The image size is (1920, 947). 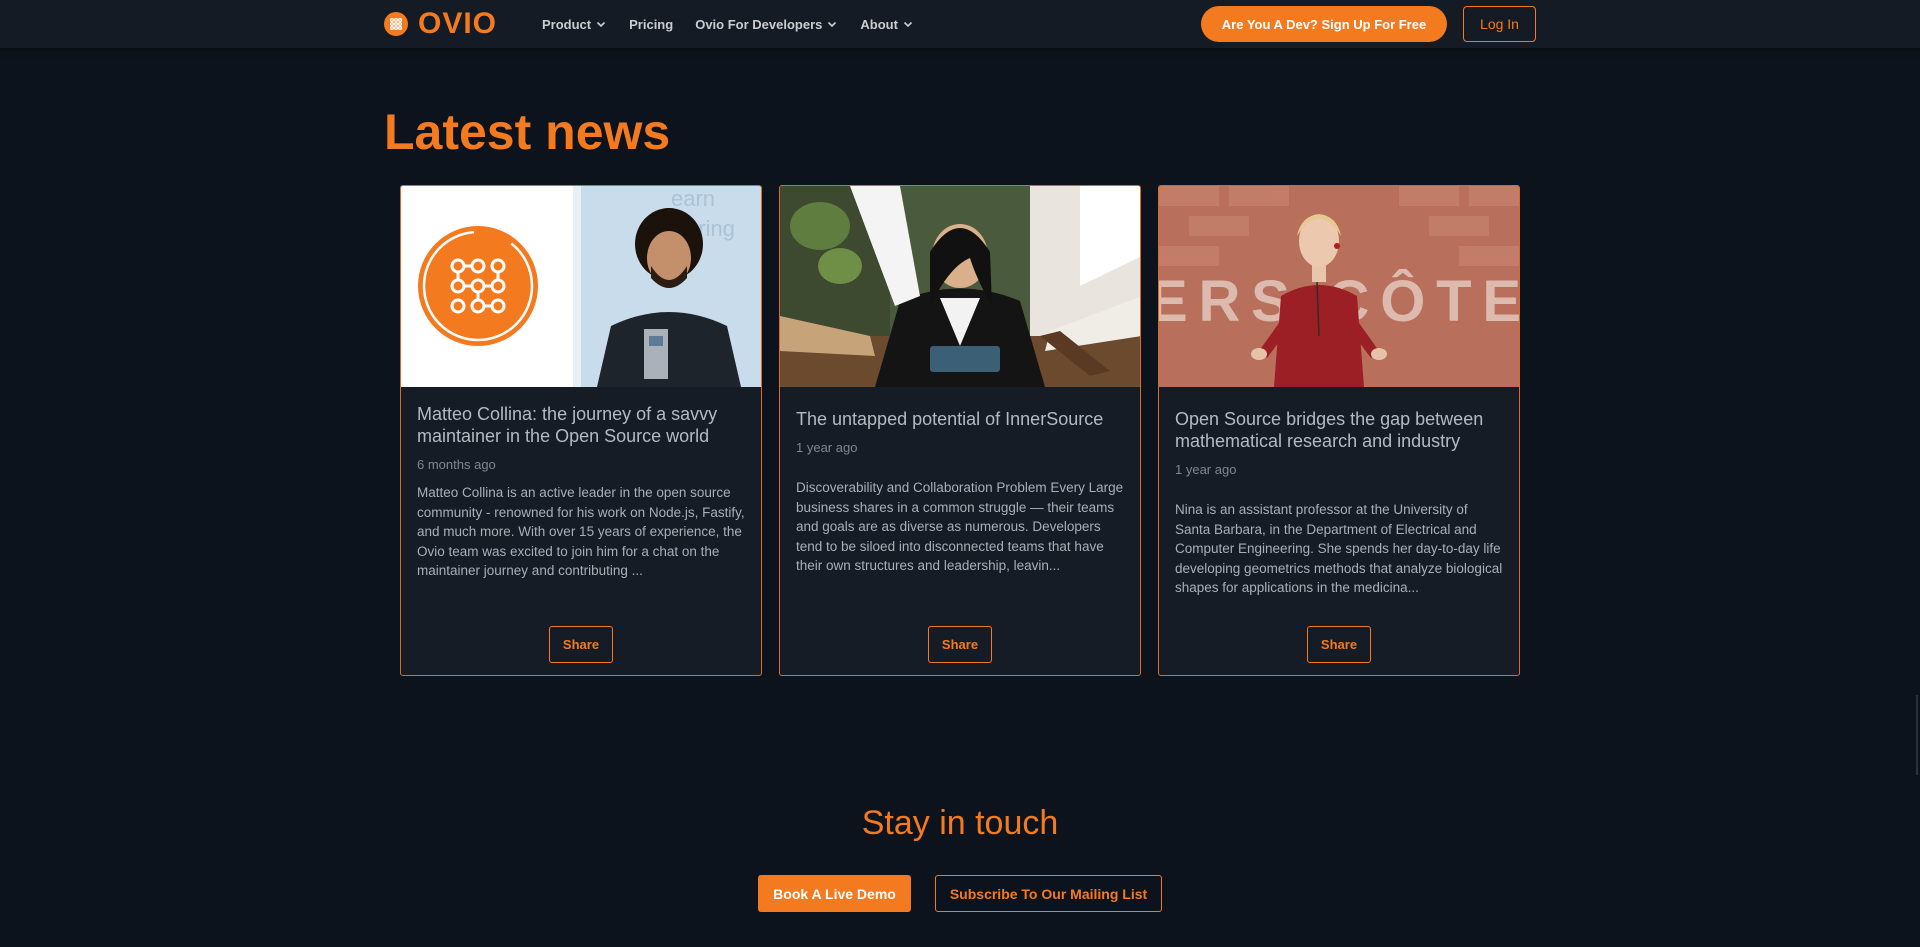 I want to click on subscribe-mailing-list-button: Subscribe To Our Mailing List, so click(x=1048, y=893).